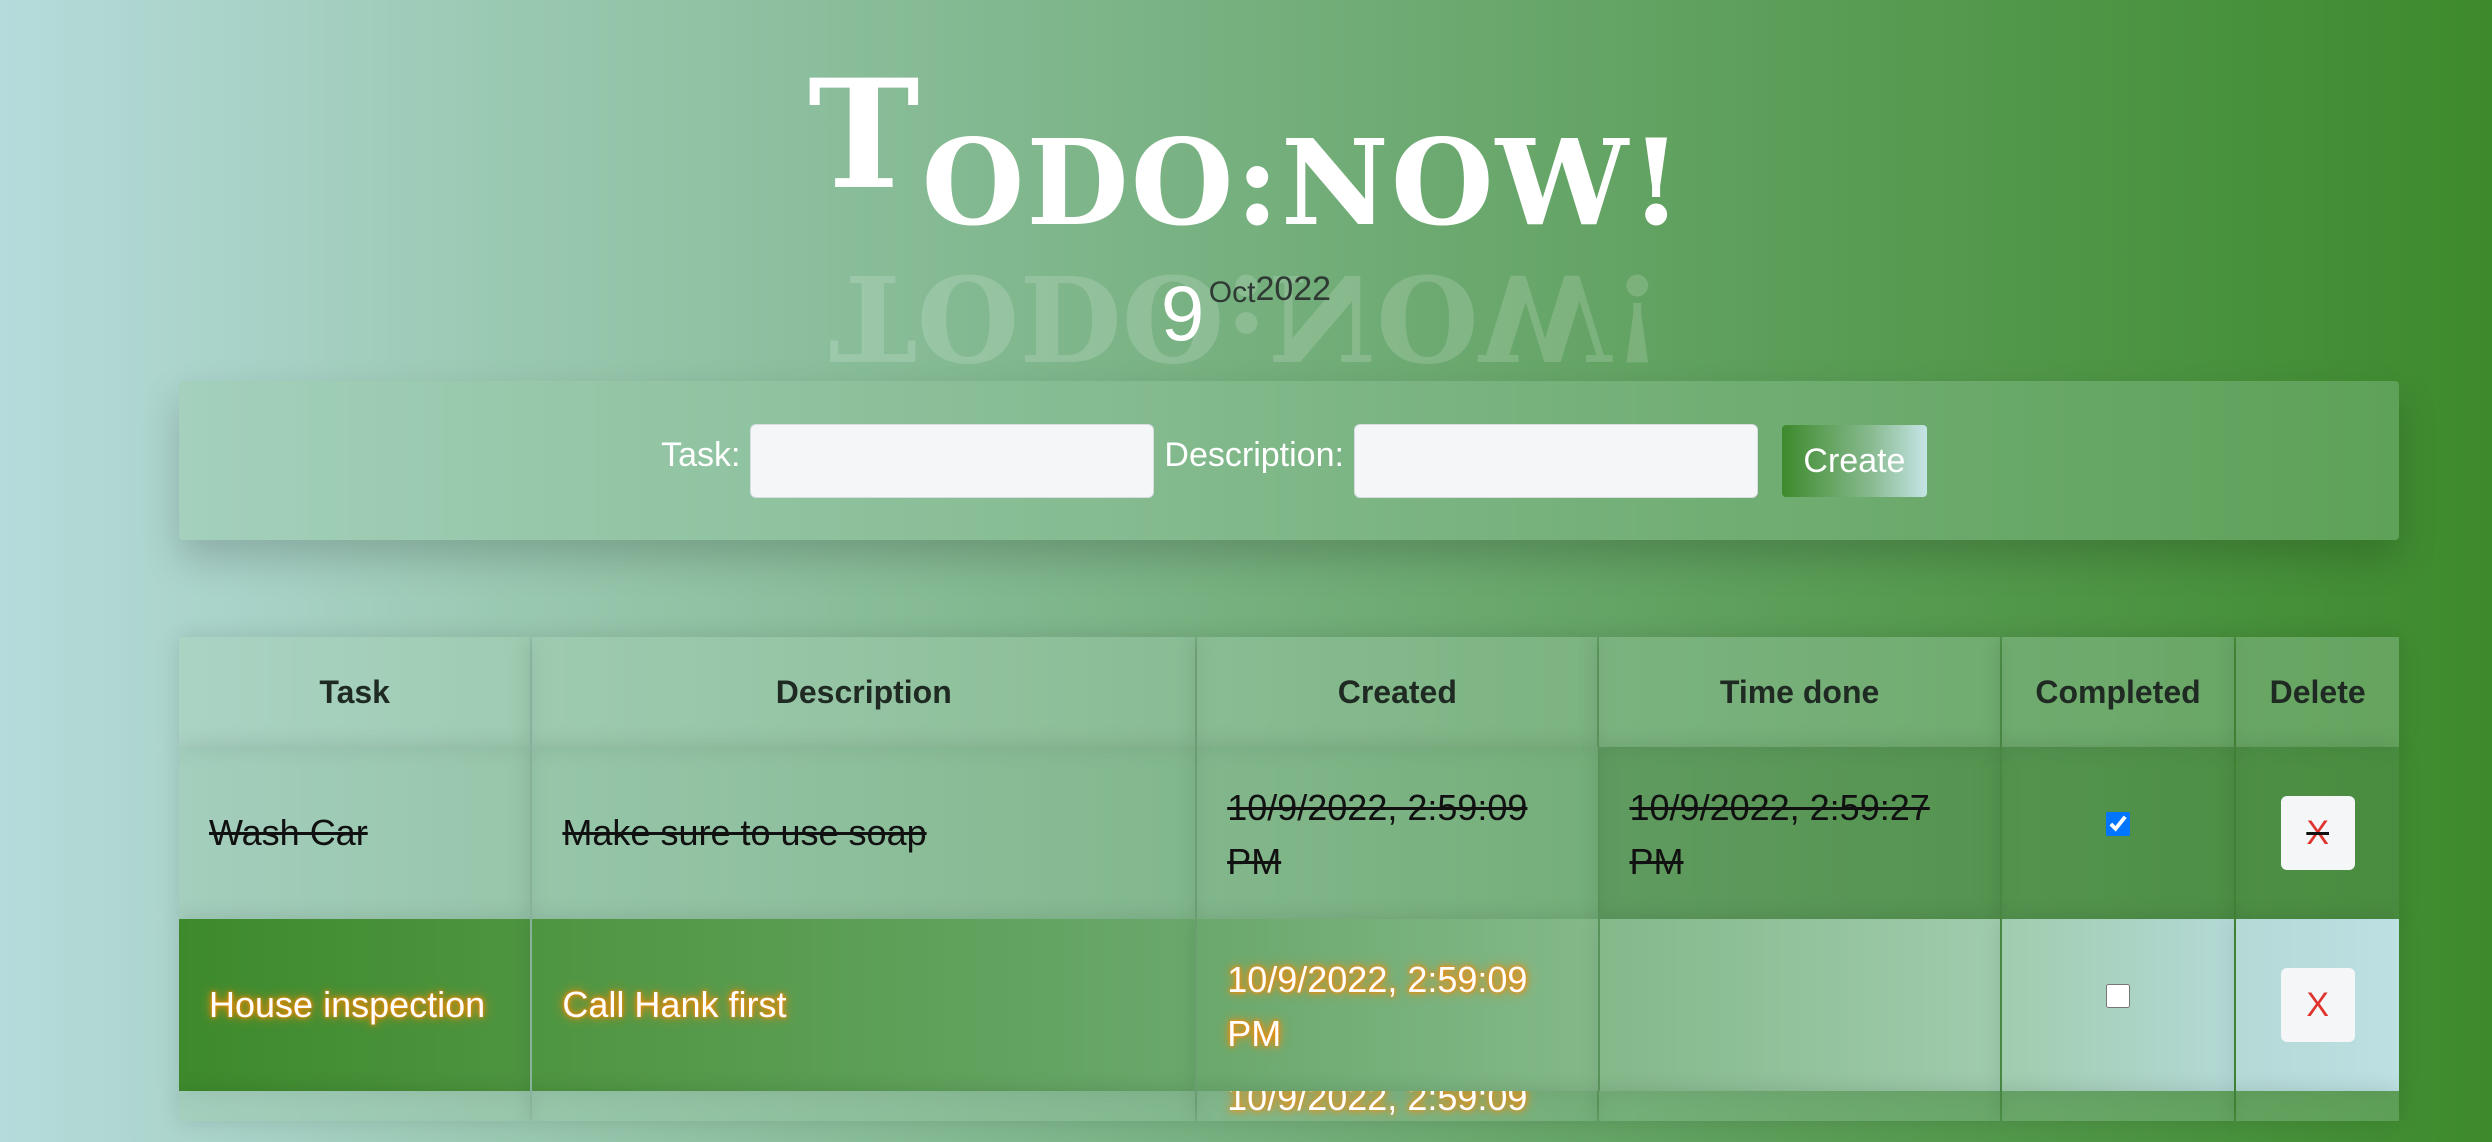 This screenshot has height=1142, width=2492. I want to click on description-input, so click(1555, 461).